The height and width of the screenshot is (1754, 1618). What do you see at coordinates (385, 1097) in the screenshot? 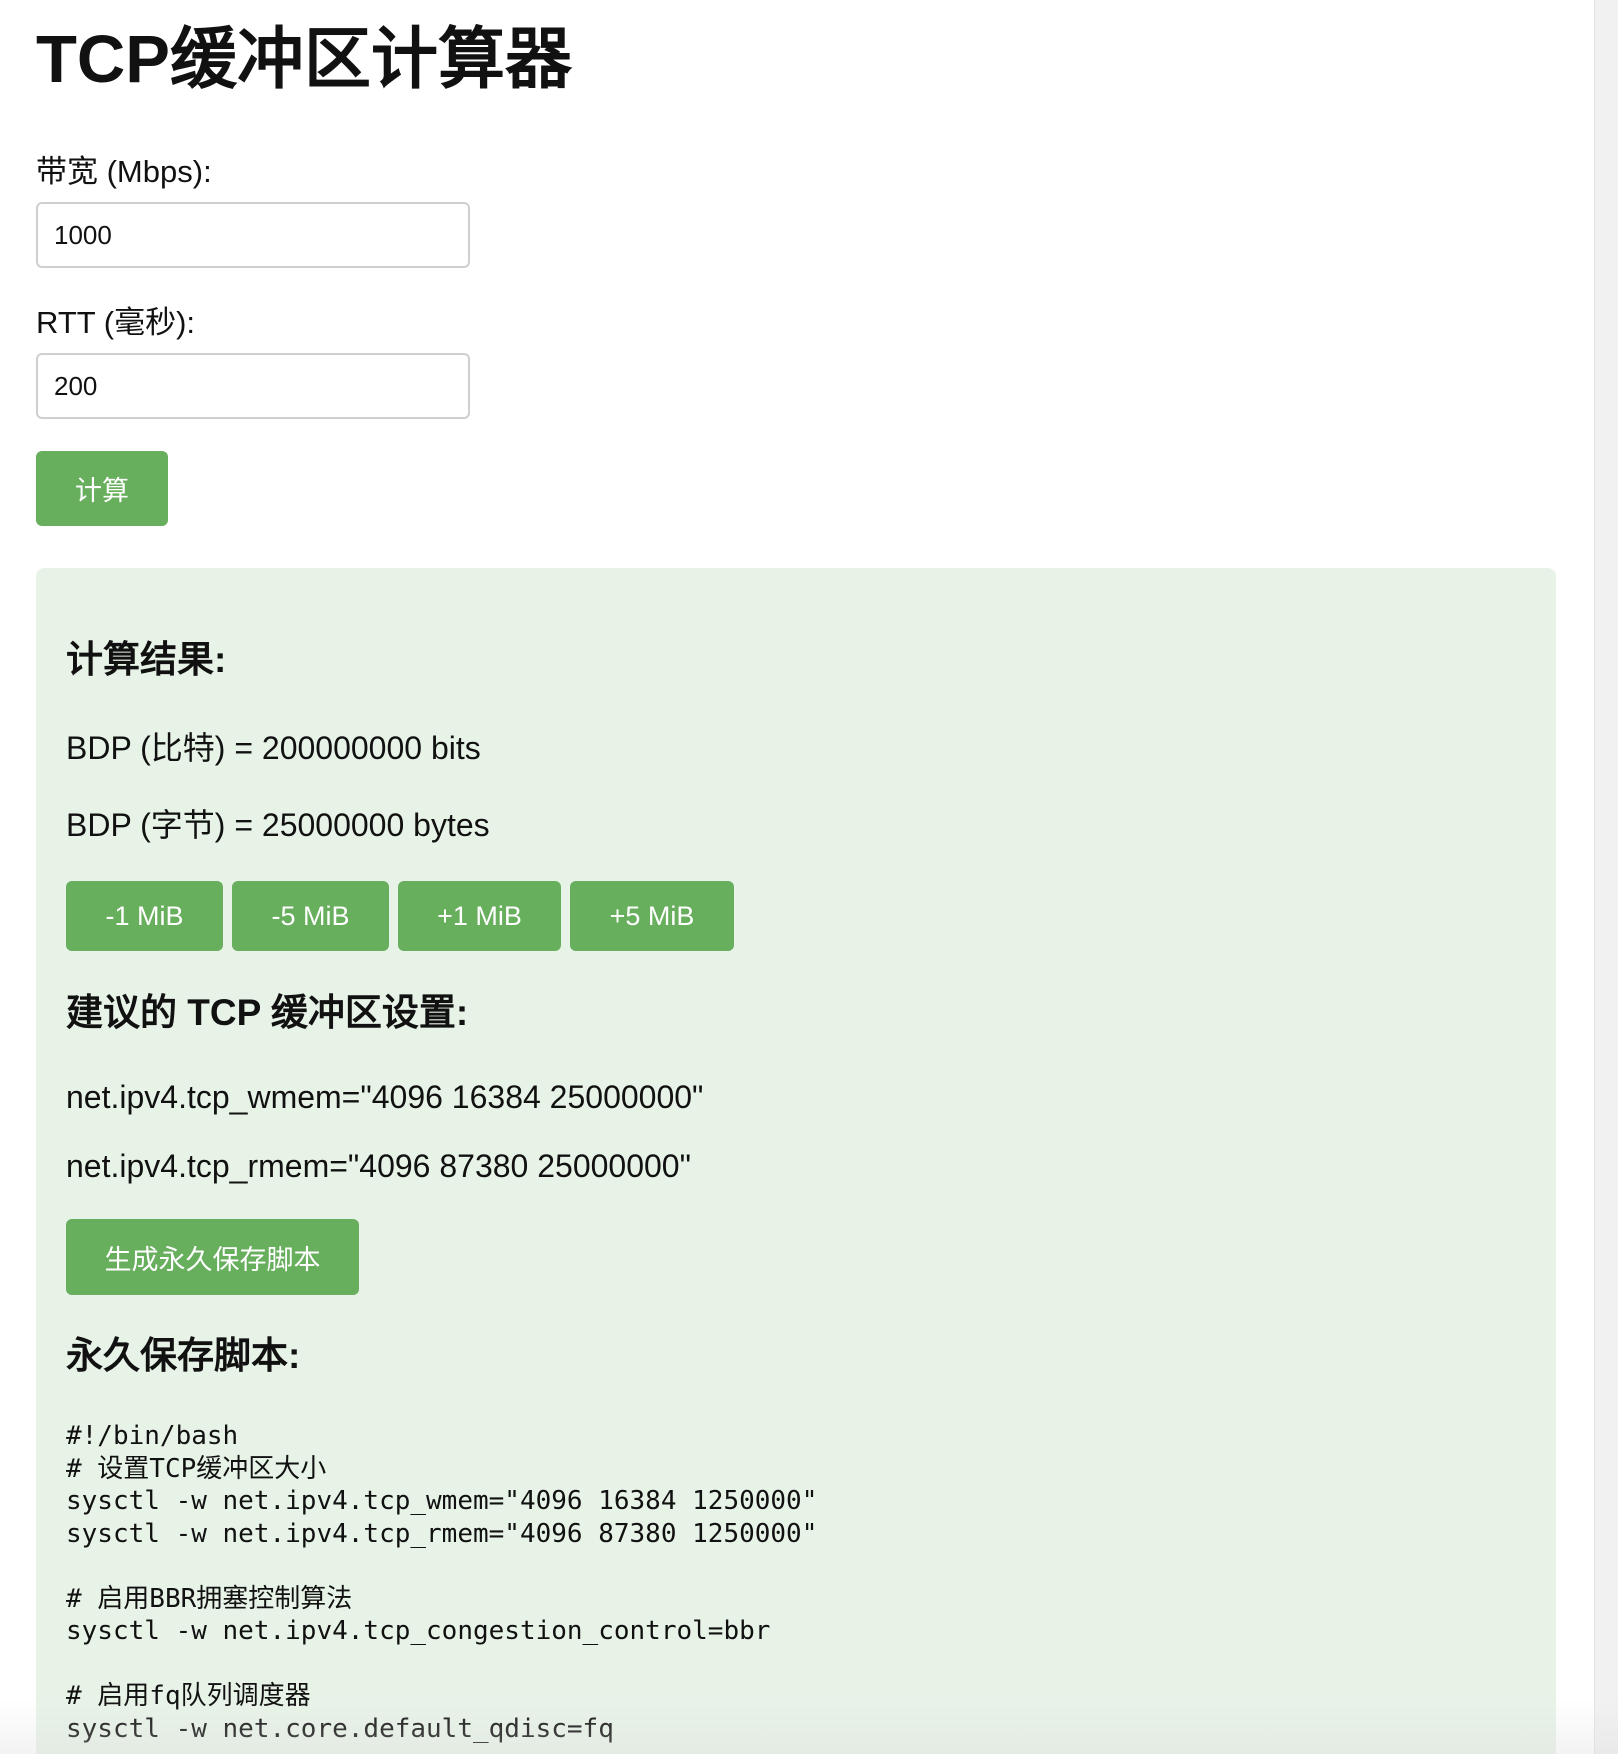
I see `tcp-wmem-setting: net.ipv4.tcp_wmem="4096 16384 25000000"` at bounding box center [385, 1097].